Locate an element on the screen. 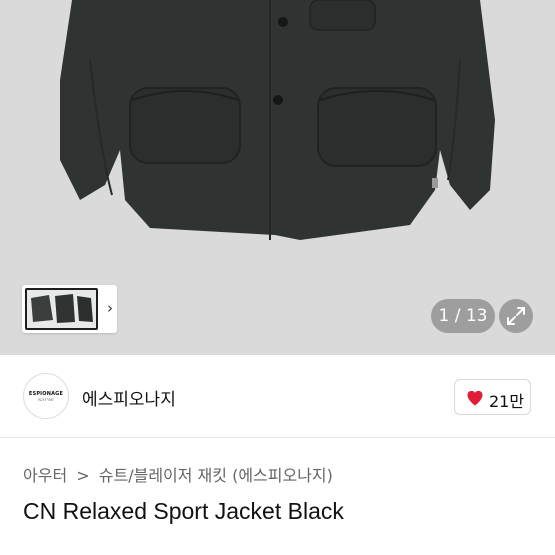 The height and width of the screenshot is (555, 555). image-counter: 1 / 13 is located at coordinates (463, 316).